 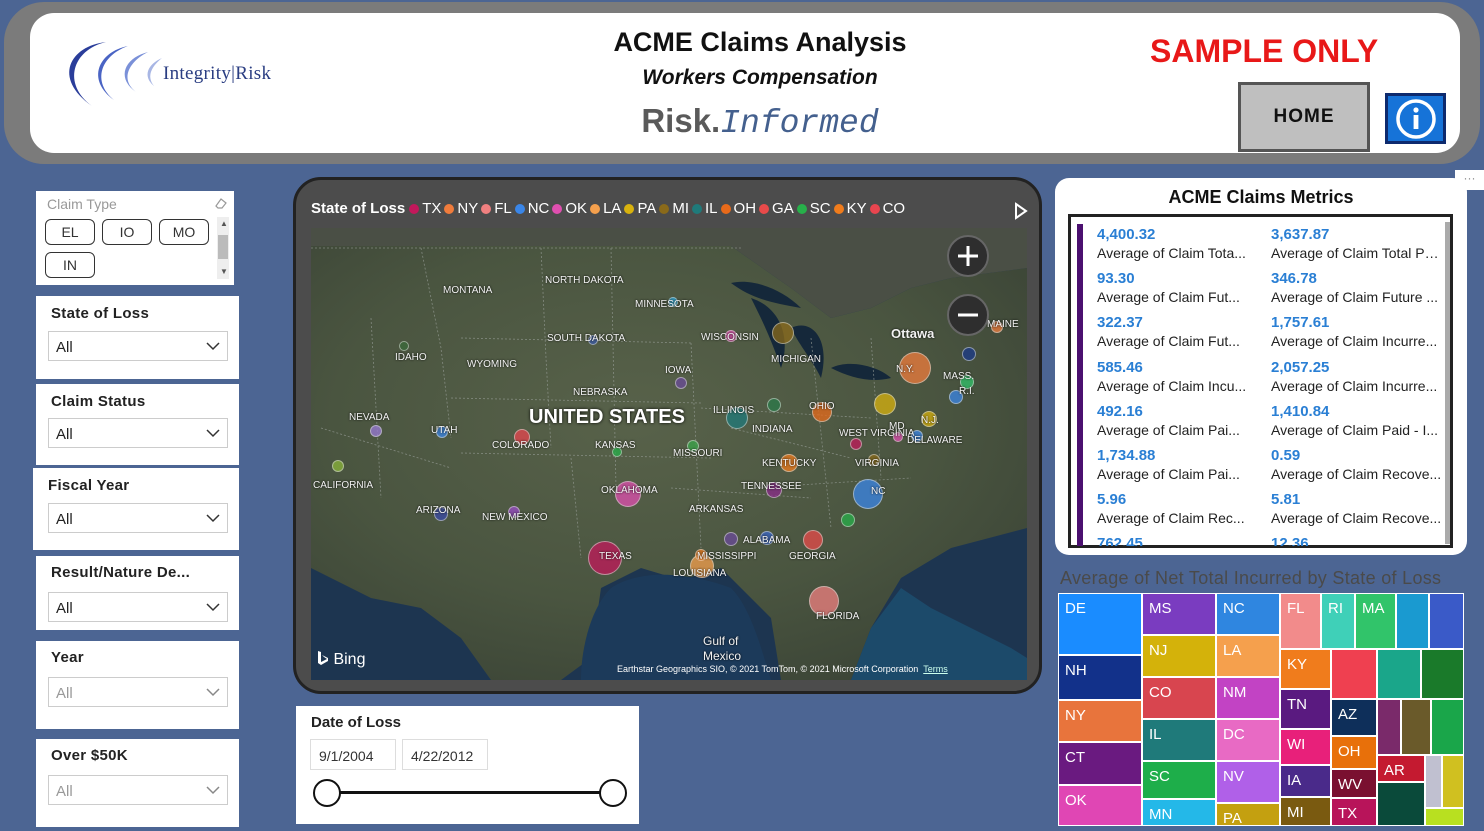 I want to click on legend-item: LA, so click(x=605, y=208).